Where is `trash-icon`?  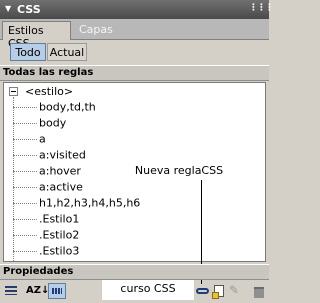 trash-icon is located at coordinates (260, 291).